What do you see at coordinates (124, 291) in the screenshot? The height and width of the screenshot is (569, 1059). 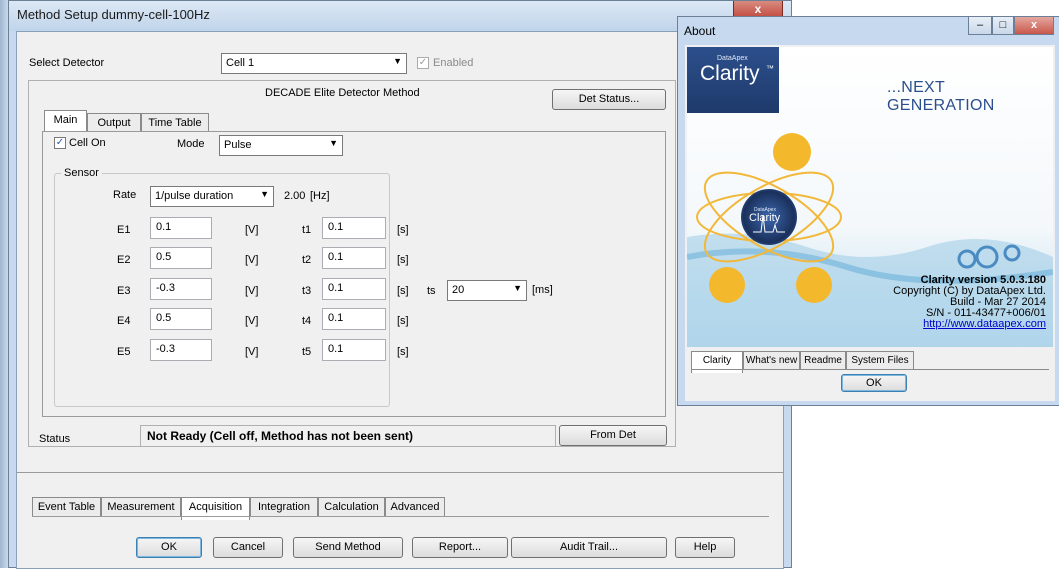 I see `e3-label: E3` at bounding box center [124, 291].